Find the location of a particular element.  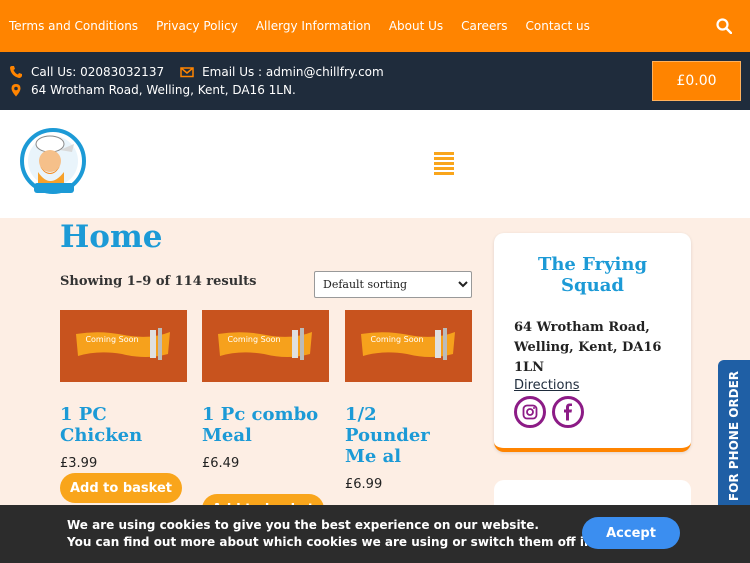

phone-icon is located at coordinates (16, 72).